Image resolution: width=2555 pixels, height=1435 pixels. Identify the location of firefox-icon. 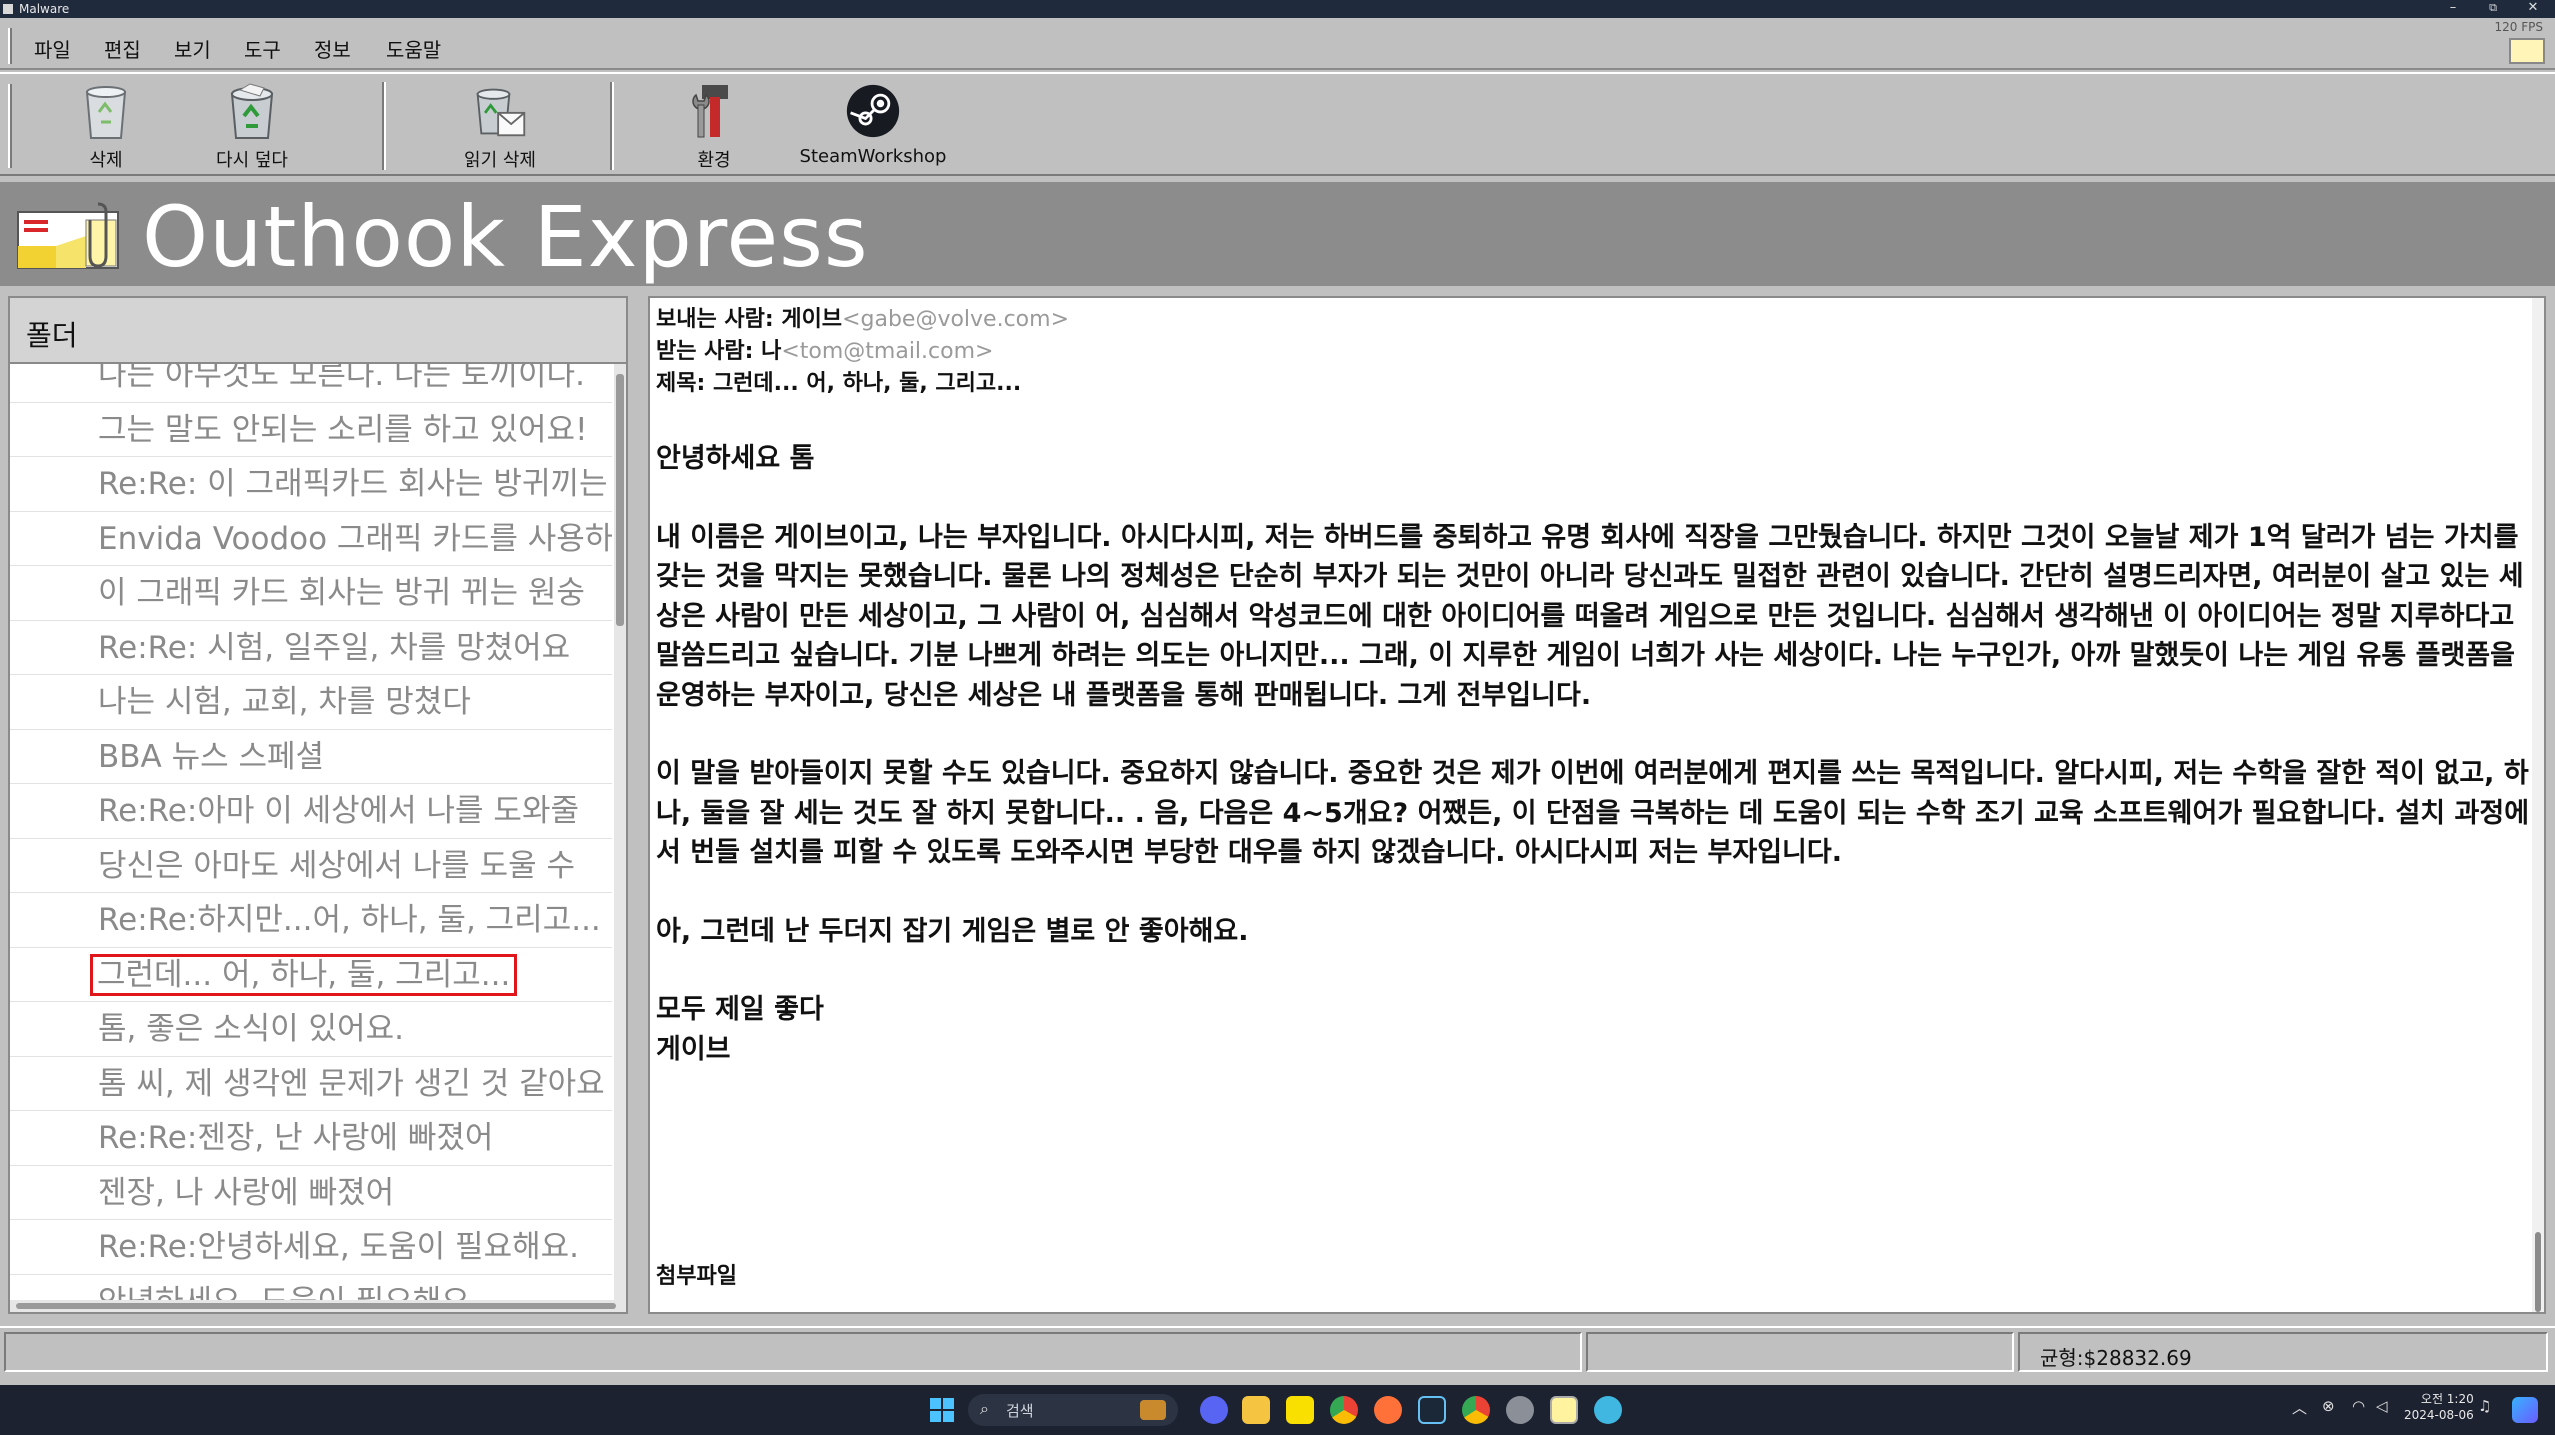
(1388, 1410).